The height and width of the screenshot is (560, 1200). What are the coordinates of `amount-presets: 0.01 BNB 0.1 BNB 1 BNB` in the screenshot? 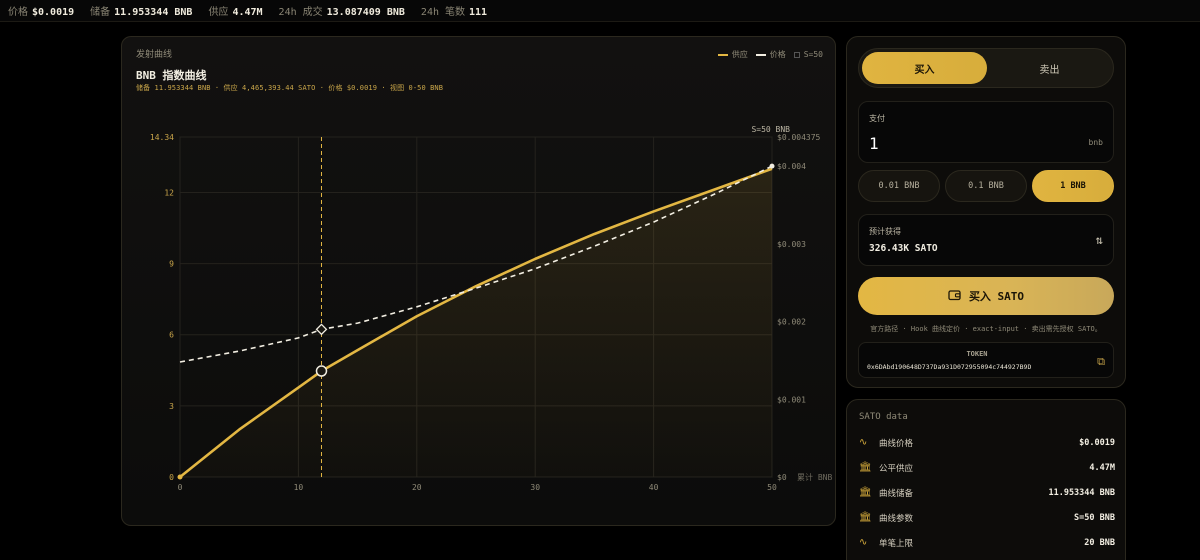 It's located at (986, 186).